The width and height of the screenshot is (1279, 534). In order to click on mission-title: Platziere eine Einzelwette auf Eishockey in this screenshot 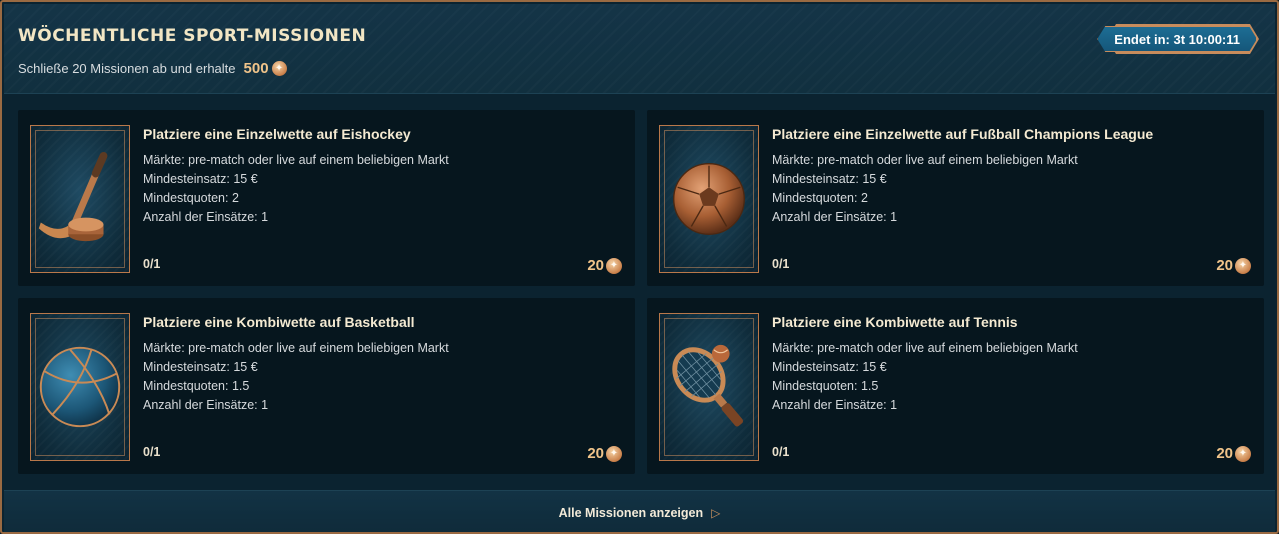, I will do `click(277, 134)`.